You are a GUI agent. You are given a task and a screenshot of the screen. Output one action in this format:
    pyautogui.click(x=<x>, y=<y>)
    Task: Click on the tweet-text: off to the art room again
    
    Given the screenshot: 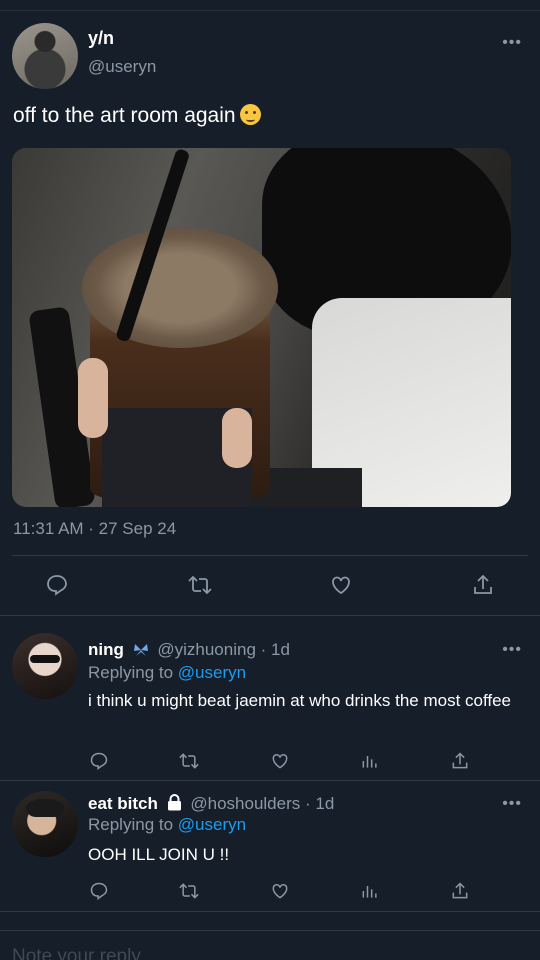 What is the action you would take?
    pyautogui.click(x=137, y=116)
    